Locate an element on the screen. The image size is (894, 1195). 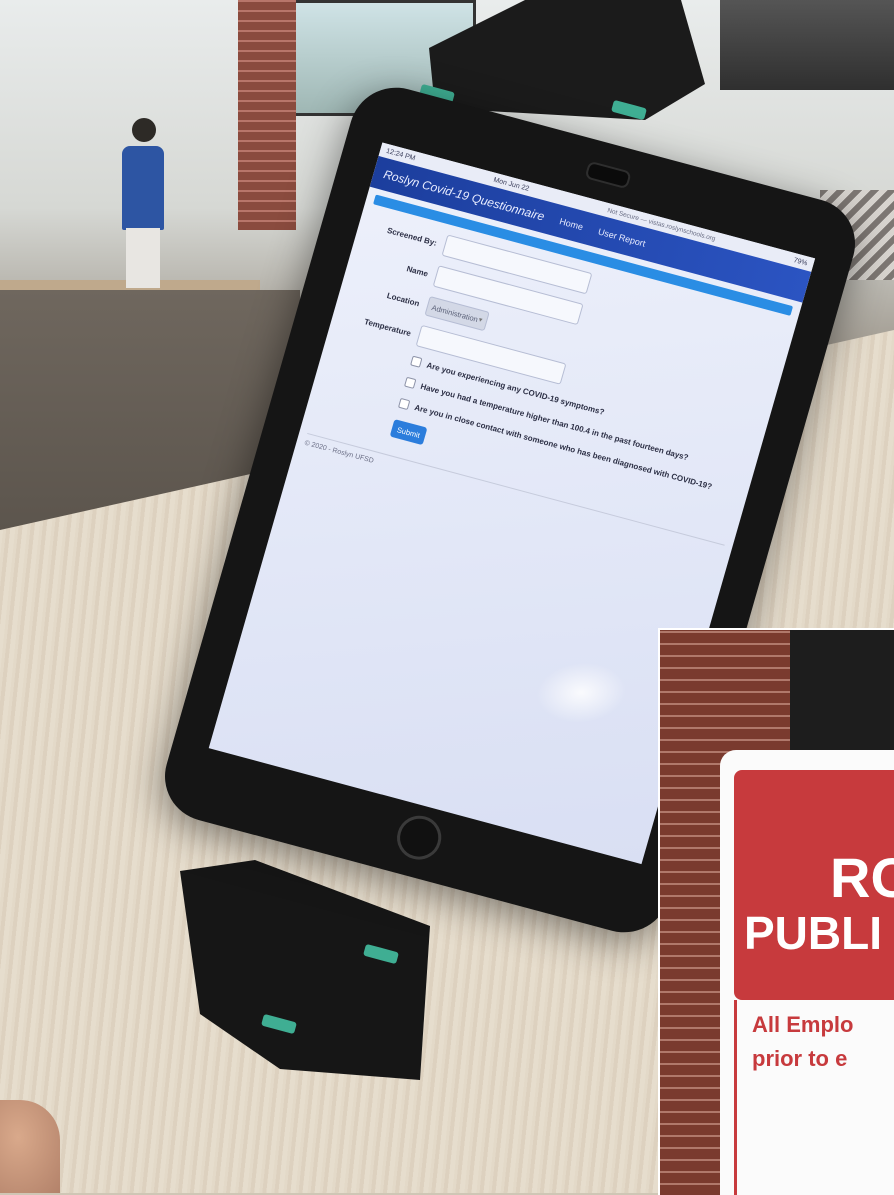
window-dark is located at coordinates (807, 45).